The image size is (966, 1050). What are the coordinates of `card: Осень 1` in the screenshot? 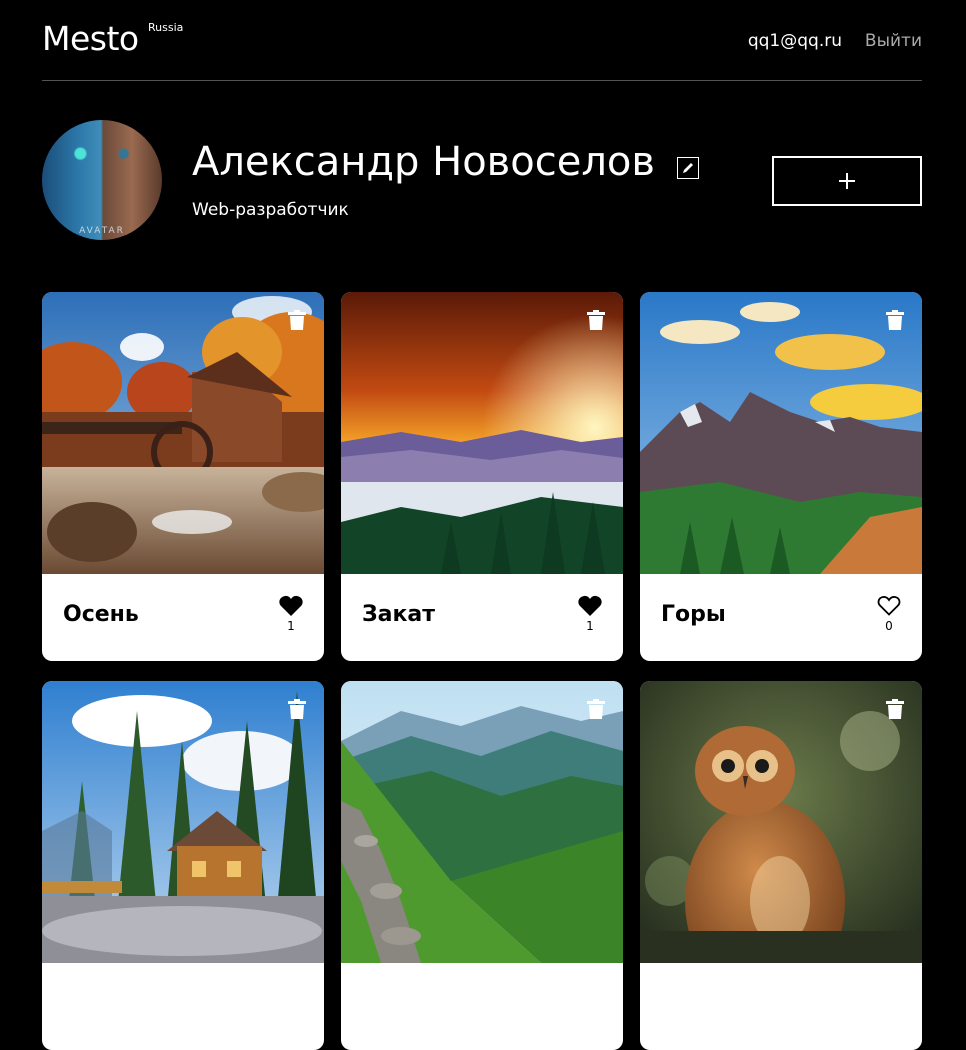 It's located at (183, 476).